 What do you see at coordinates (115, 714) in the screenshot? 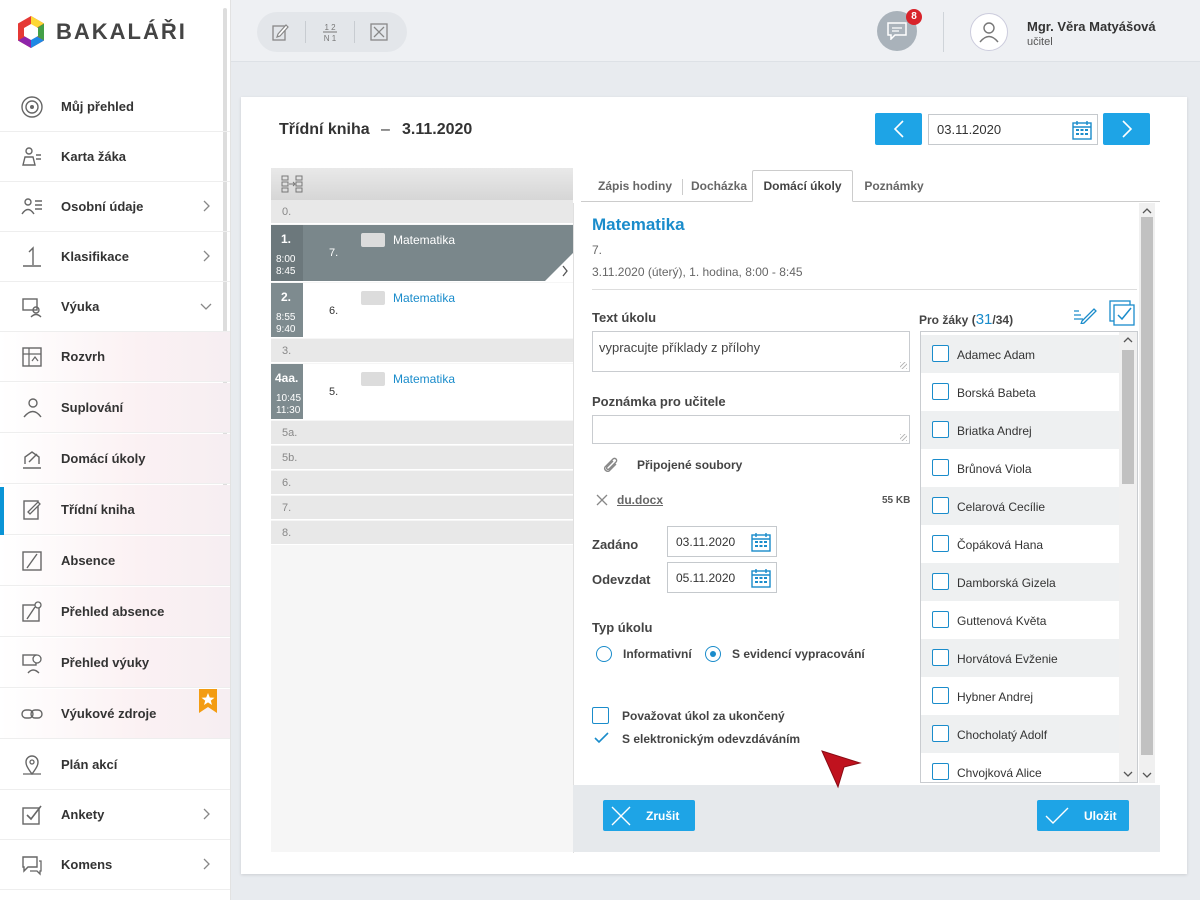
I see `sidebar-item-vyukove-zdroje: Výukové zdroje` at bounding box center [115, 714].